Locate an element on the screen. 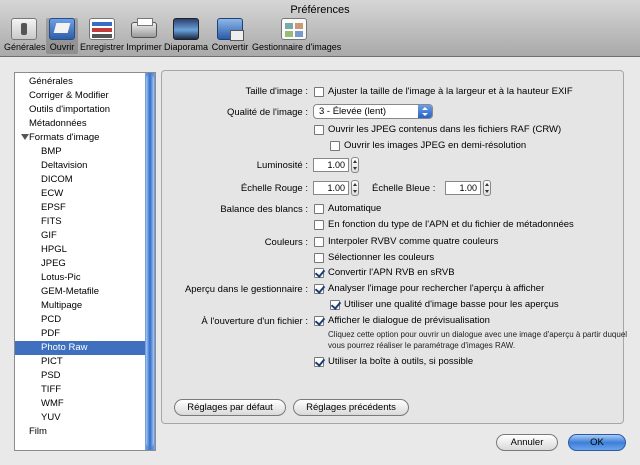 Image resolution: width=640 pixels, height=465 pixels. sidebar-item-dicom: DICOM is located at coordinates (57, 180).